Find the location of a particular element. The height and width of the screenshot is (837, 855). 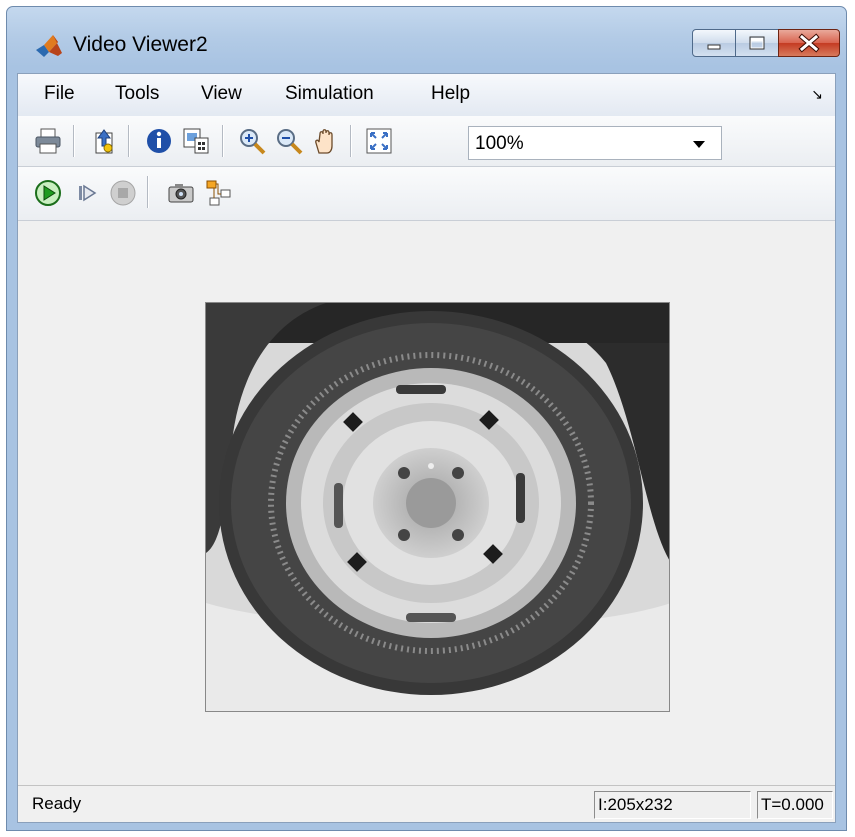

info-icon is located at coordinates (159, 141).